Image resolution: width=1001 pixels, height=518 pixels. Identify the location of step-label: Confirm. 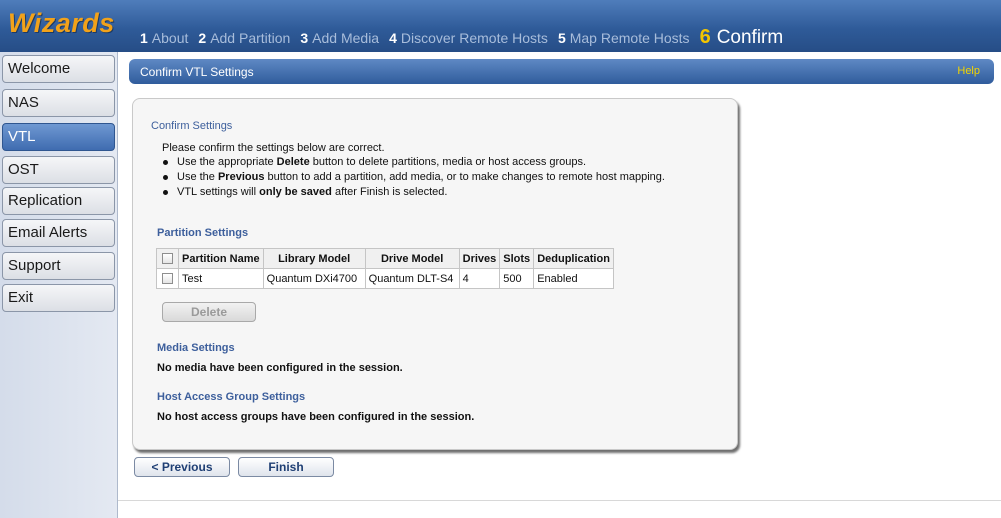
(750, 37).